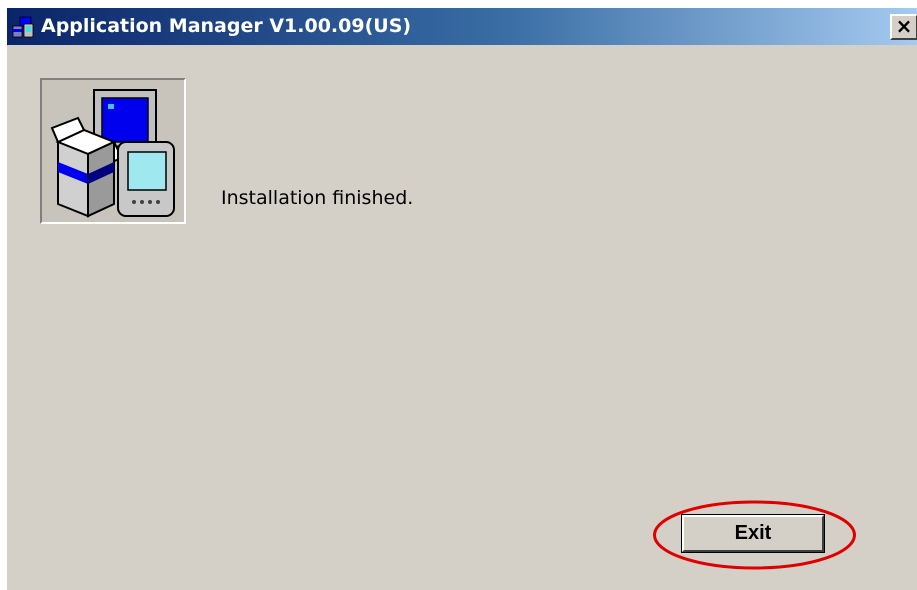 The image size is (917, 590). I want to click on installation-status-message: Installation finished., so click(317, 198).